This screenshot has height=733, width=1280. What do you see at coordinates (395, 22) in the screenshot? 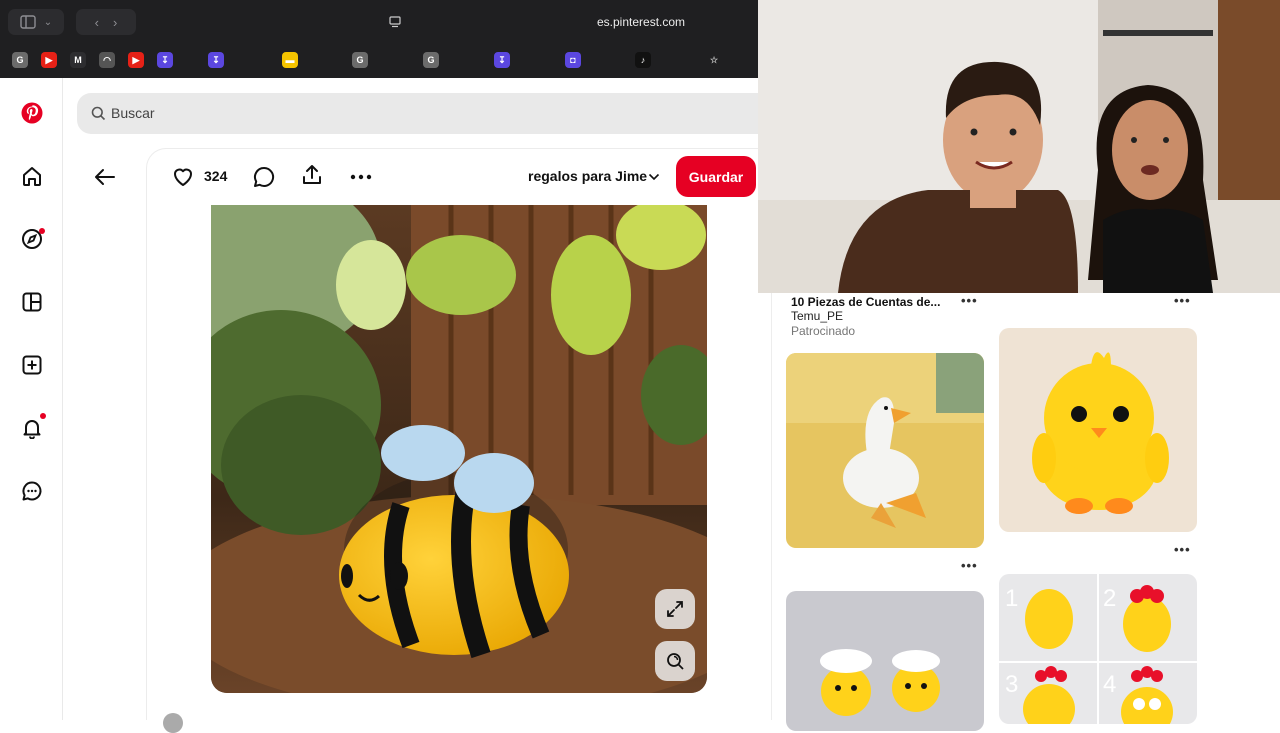
I see `page-settings-icon` at bounding box center [395, 22].